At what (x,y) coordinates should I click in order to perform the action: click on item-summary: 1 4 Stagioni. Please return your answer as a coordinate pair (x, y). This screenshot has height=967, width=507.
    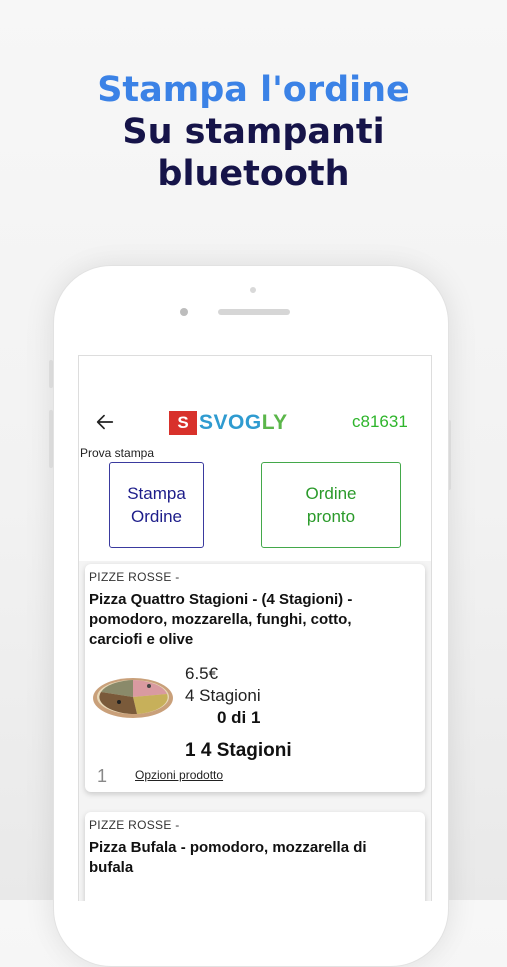
    Looking at the image, I should click on (238, 750).